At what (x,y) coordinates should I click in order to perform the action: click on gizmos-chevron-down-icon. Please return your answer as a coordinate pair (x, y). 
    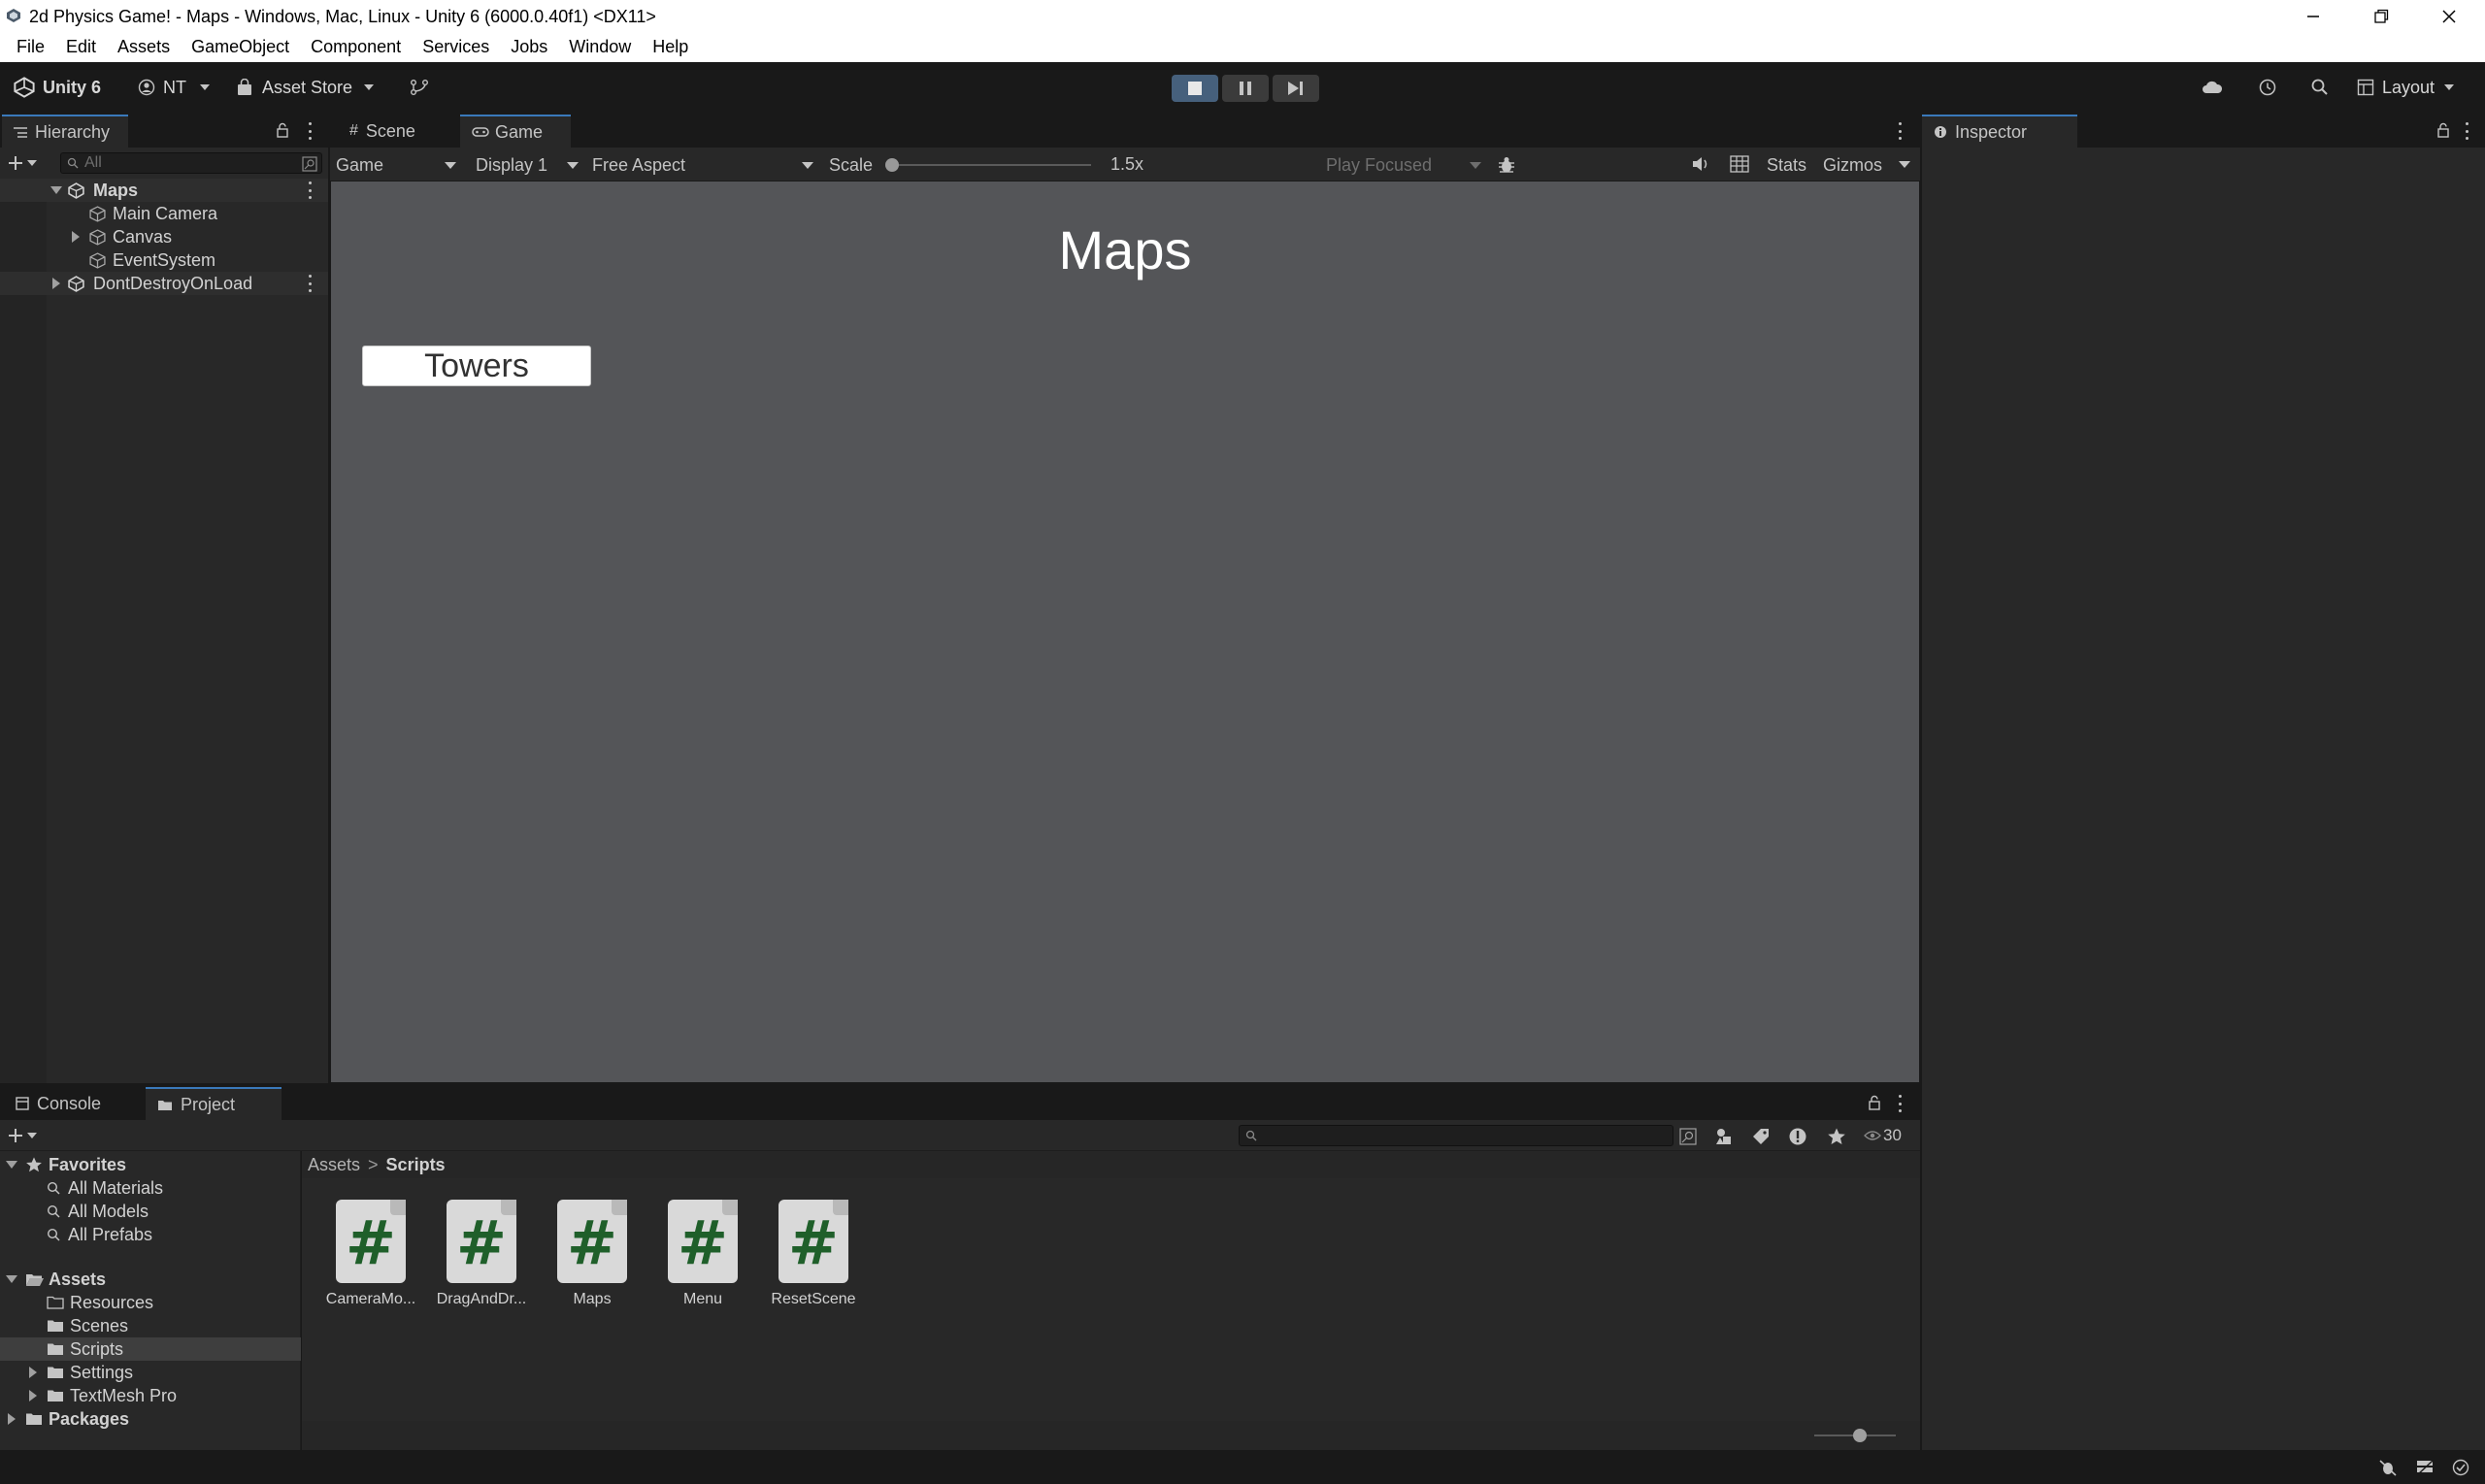
    Looking at the image, I should click on (1905, 164).